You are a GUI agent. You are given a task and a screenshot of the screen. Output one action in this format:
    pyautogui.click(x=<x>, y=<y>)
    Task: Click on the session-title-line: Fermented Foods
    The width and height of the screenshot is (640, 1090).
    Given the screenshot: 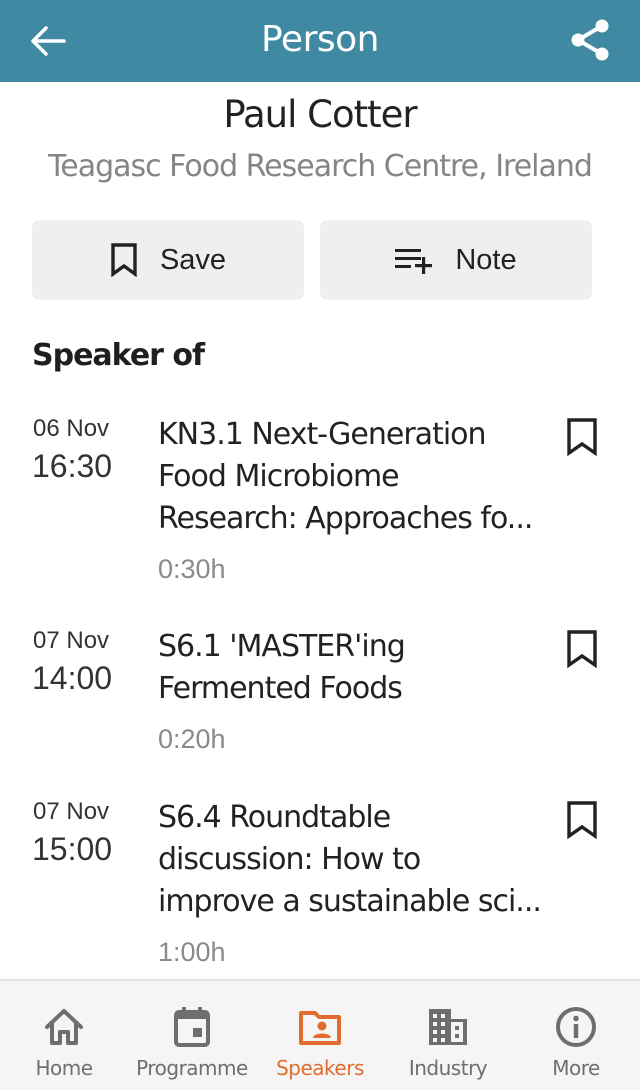 What is the action you would take?
    pyautogui.click(x=280, y=688)
    